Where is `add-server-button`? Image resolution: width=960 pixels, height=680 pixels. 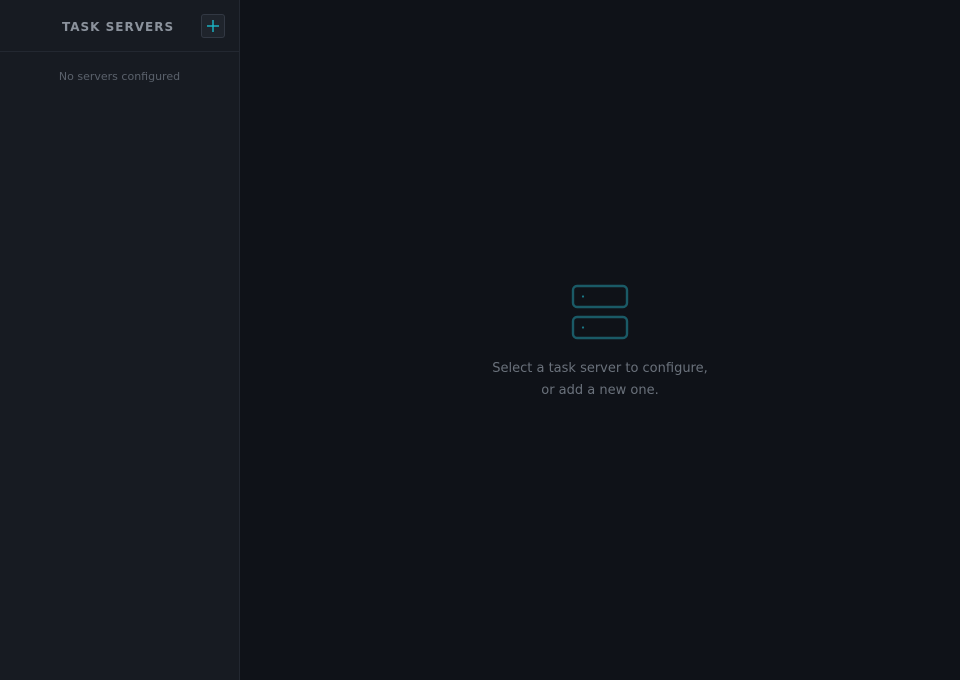
add-server-button is located at coordinates (213, 26).